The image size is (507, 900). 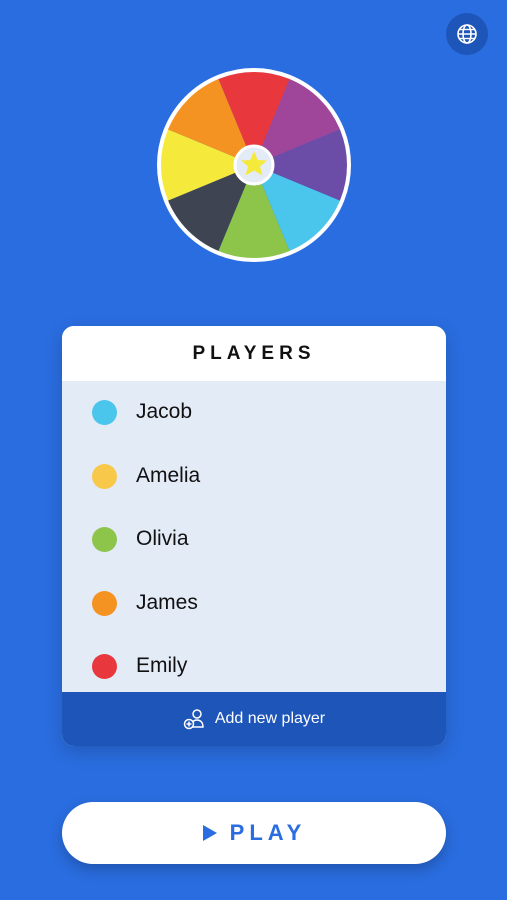 What do you see at coordinates (254, 666) in the screenshot?
I see `player-row-emily: Emily` at bounding box center [254, 666].